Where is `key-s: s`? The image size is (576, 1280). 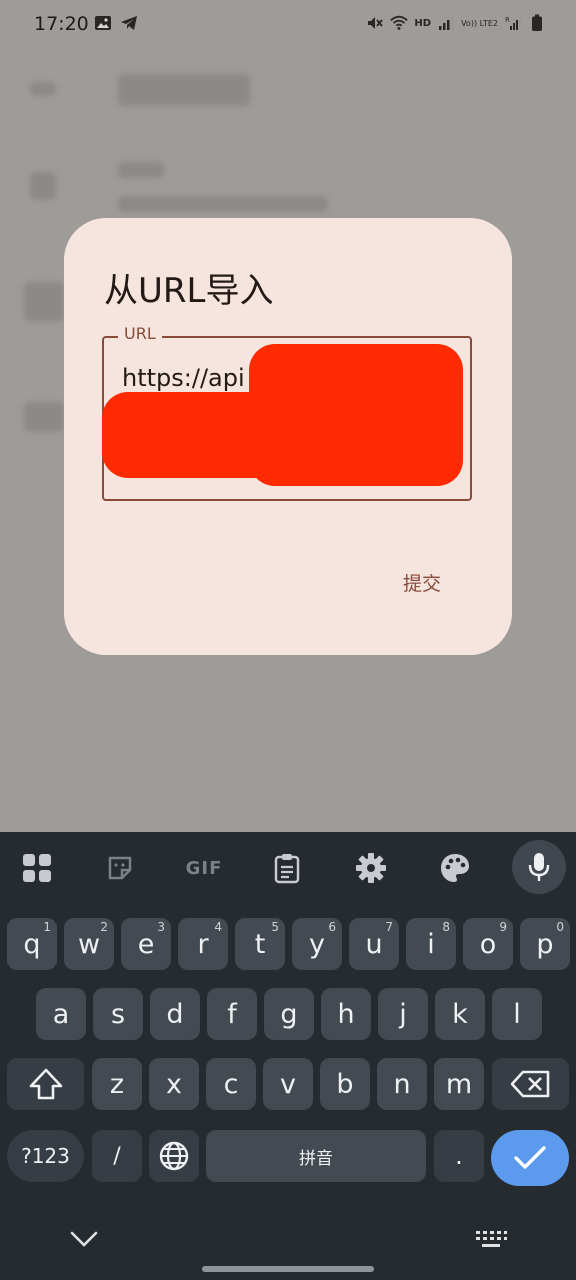
key-s: s is located at coordinates (118, 1014).